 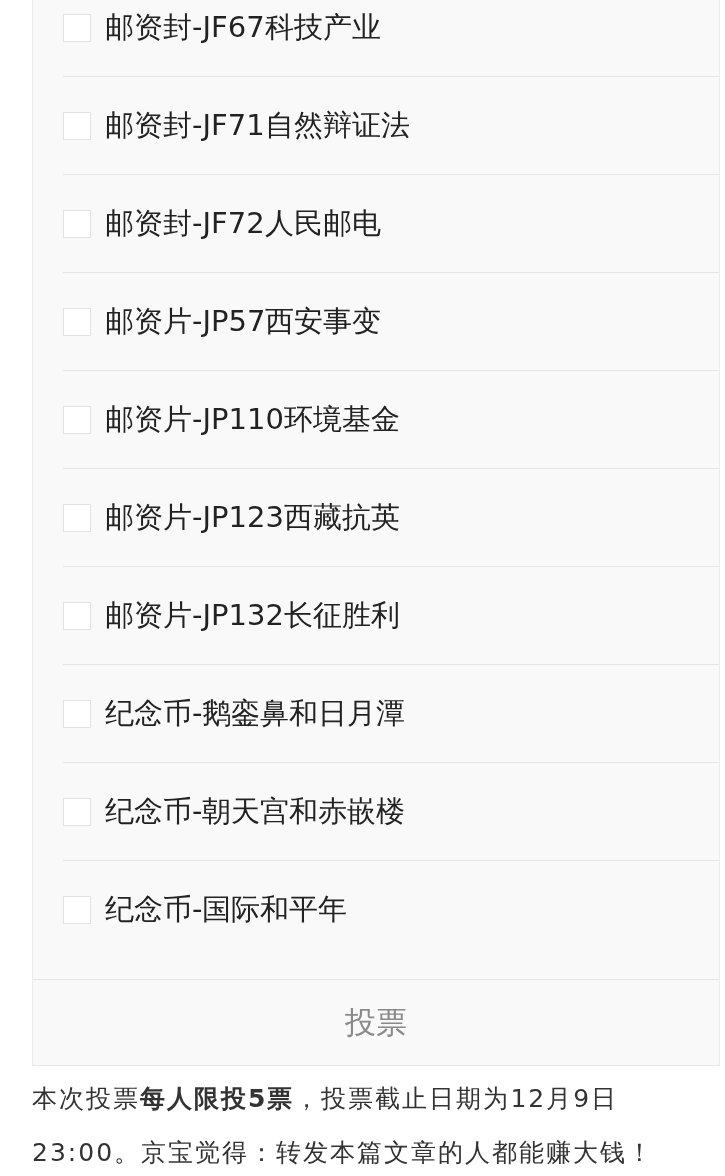 I want to click on option-label: 邮资片-JP123西藏抗英, so click(x=252, y=517).